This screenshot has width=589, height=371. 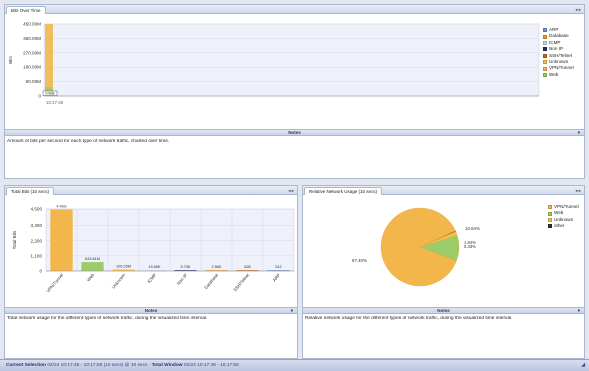 What do you see at coordinates (217, 267) in the screenshot?
I see `data-label-database: 2.56K` at bounding box center [217, 267].